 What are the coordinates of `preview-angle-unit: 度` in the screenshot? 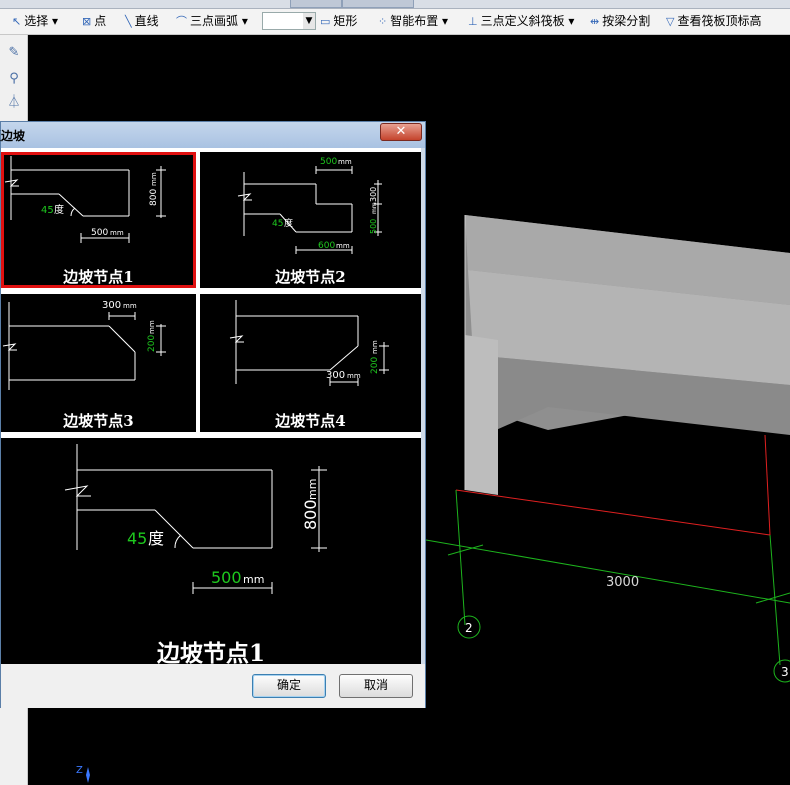 It's located at (156, 538).